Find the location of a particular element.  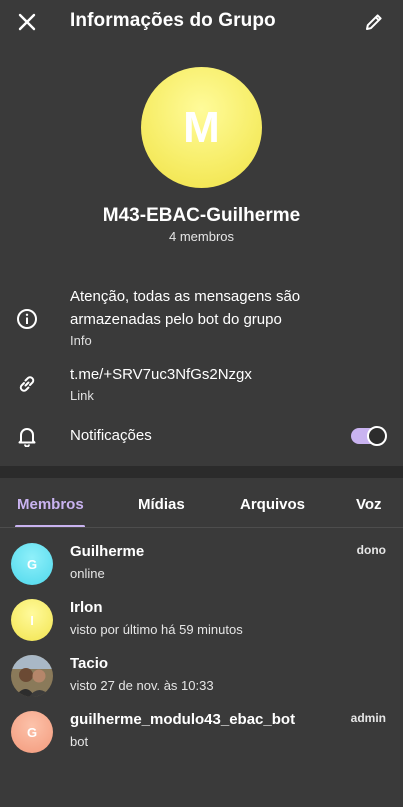

member-count: 4 membros is located at coordinates (201, 236).